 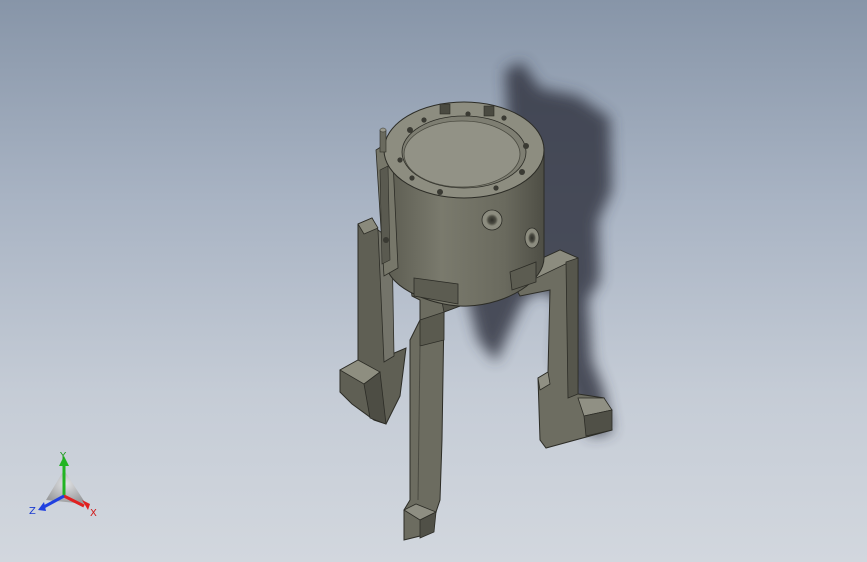 I want to click on air-port-side, so click(x=532, y=238).